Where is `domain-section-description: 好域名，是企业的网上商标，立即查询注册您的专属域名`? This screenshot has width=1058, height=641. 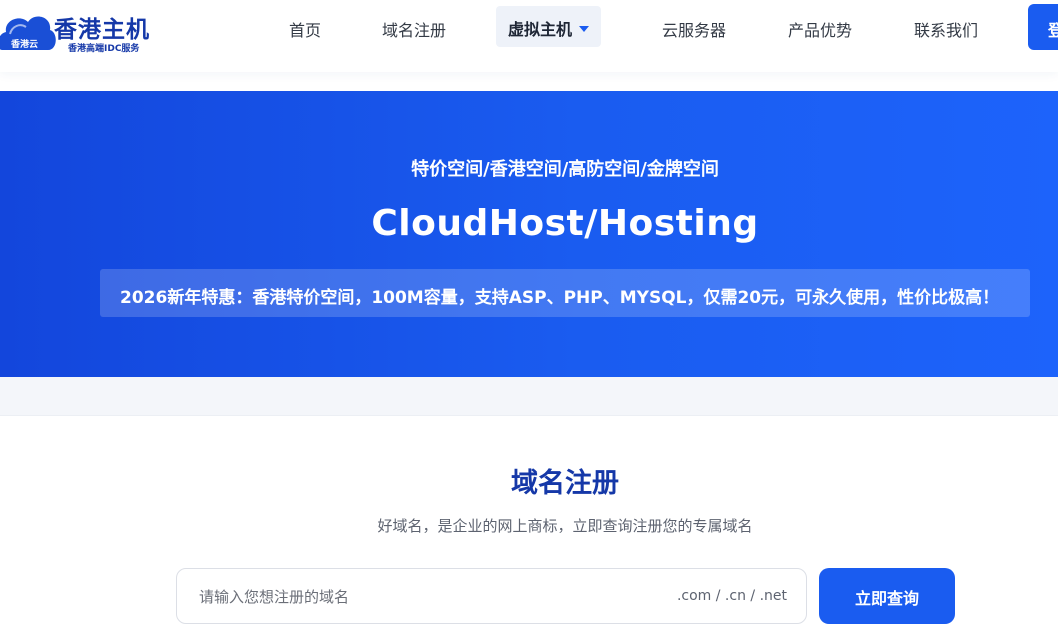
domain-section-description: 好域名，是企业的网上商标，立即查询注册您的专属域名 is located at coordinates (565, 526).